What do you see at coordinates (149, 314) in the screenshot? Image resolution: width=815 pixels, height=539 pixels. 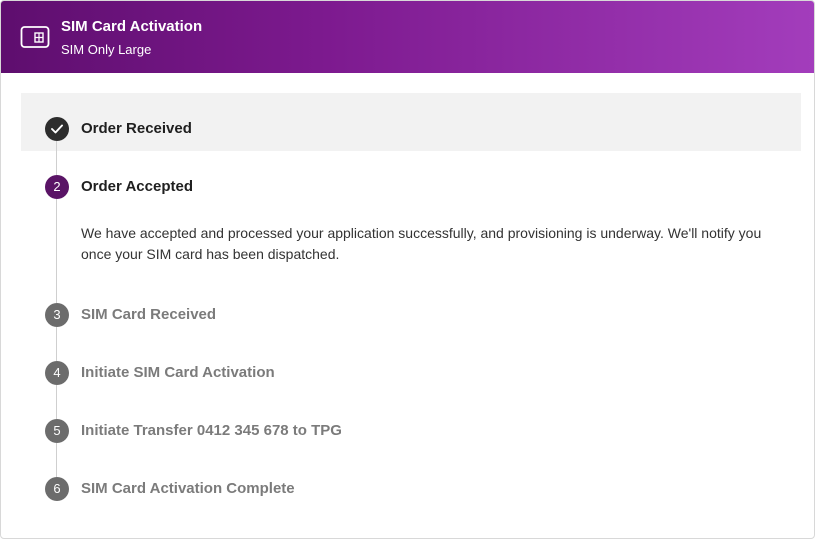 I see `step-3-label: SIM Card Received` at bounding box center [149, 314].